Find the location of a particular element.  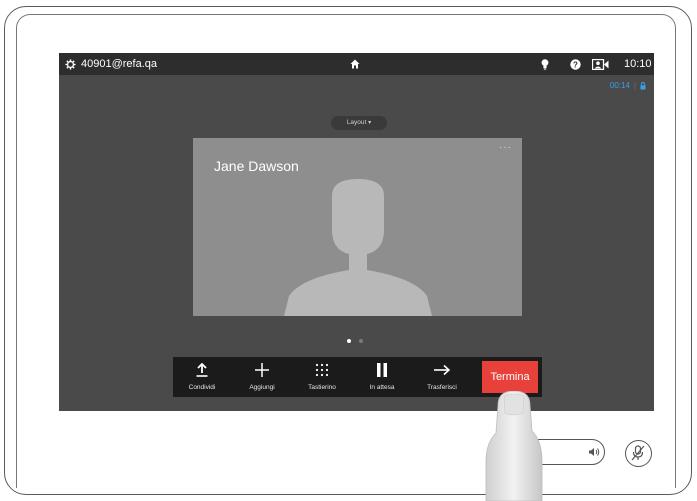

share-upload-icon is located at coordinates (202, 370).